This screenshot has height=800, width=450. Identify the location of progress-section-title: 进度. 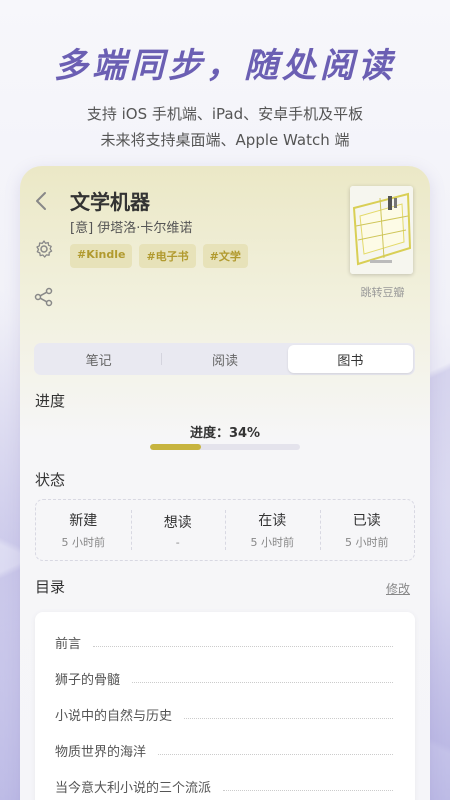
(50, 401).